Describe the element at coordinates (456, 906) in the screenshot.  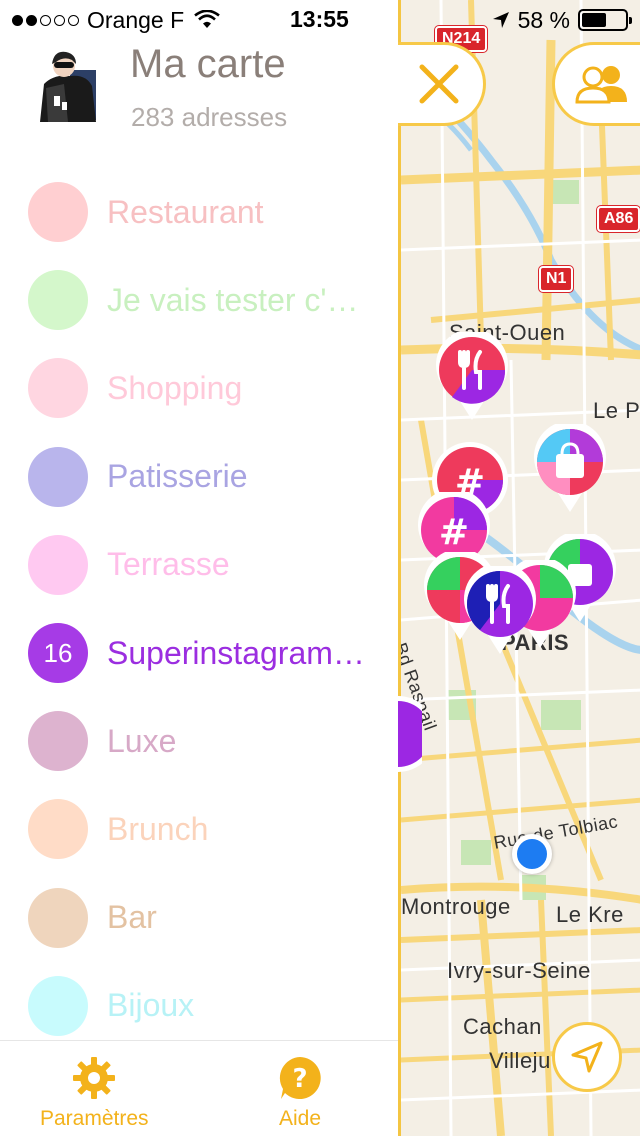
I see `map-label-montrouge: Montrouge` at that location.